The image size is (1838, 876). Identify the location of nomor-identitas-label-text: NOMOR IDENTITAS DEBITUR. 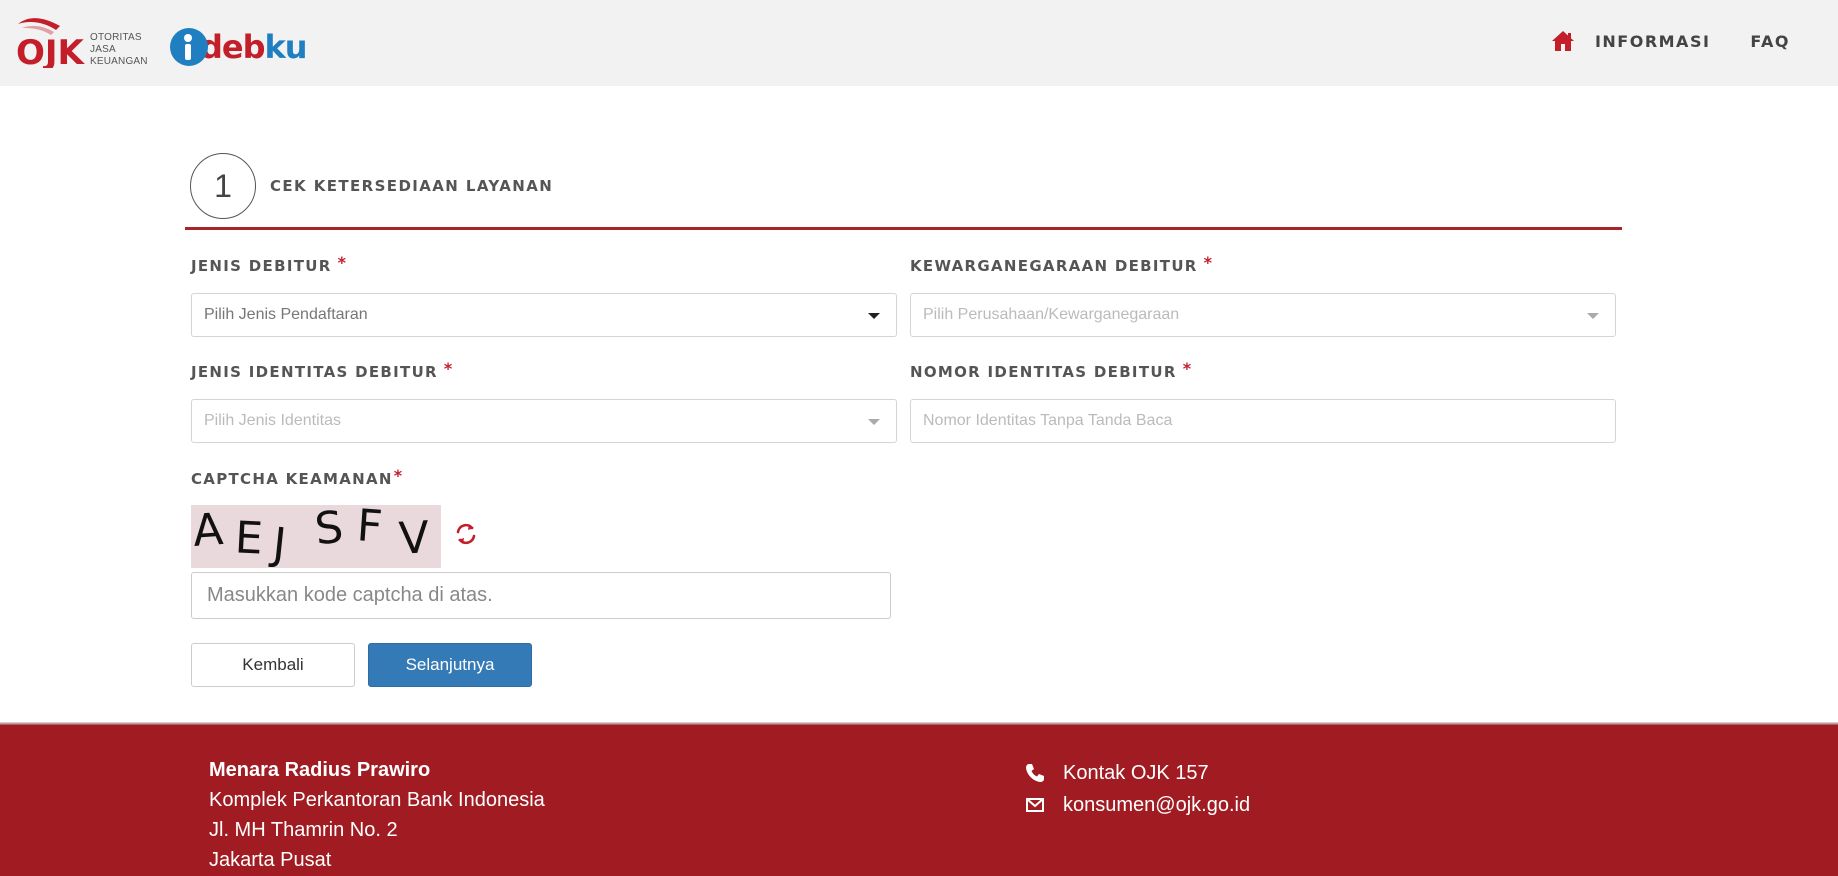
(1043, 372).